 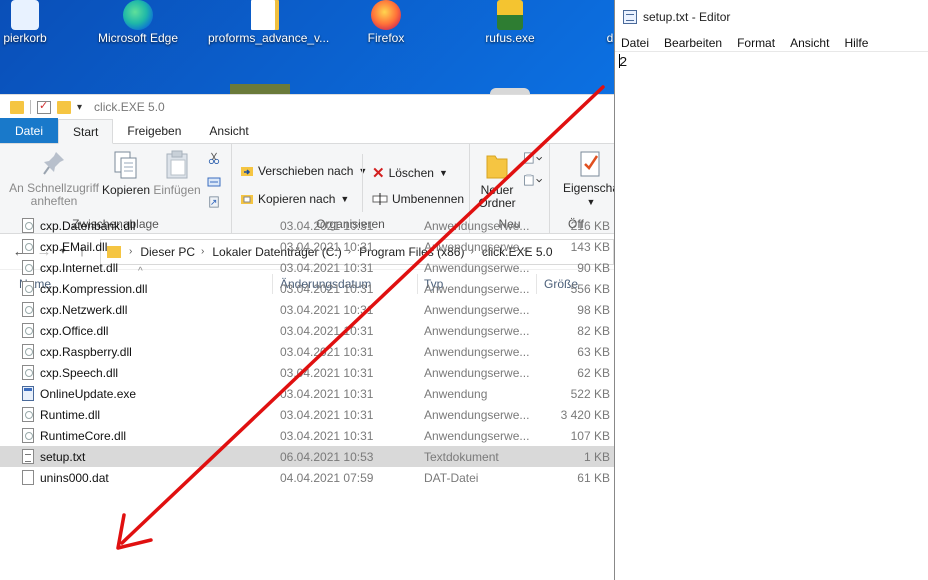 What do you see at coordinates (510, 15) in the screenshot?
I see `usb-icon` at bounding box center [510, 15].